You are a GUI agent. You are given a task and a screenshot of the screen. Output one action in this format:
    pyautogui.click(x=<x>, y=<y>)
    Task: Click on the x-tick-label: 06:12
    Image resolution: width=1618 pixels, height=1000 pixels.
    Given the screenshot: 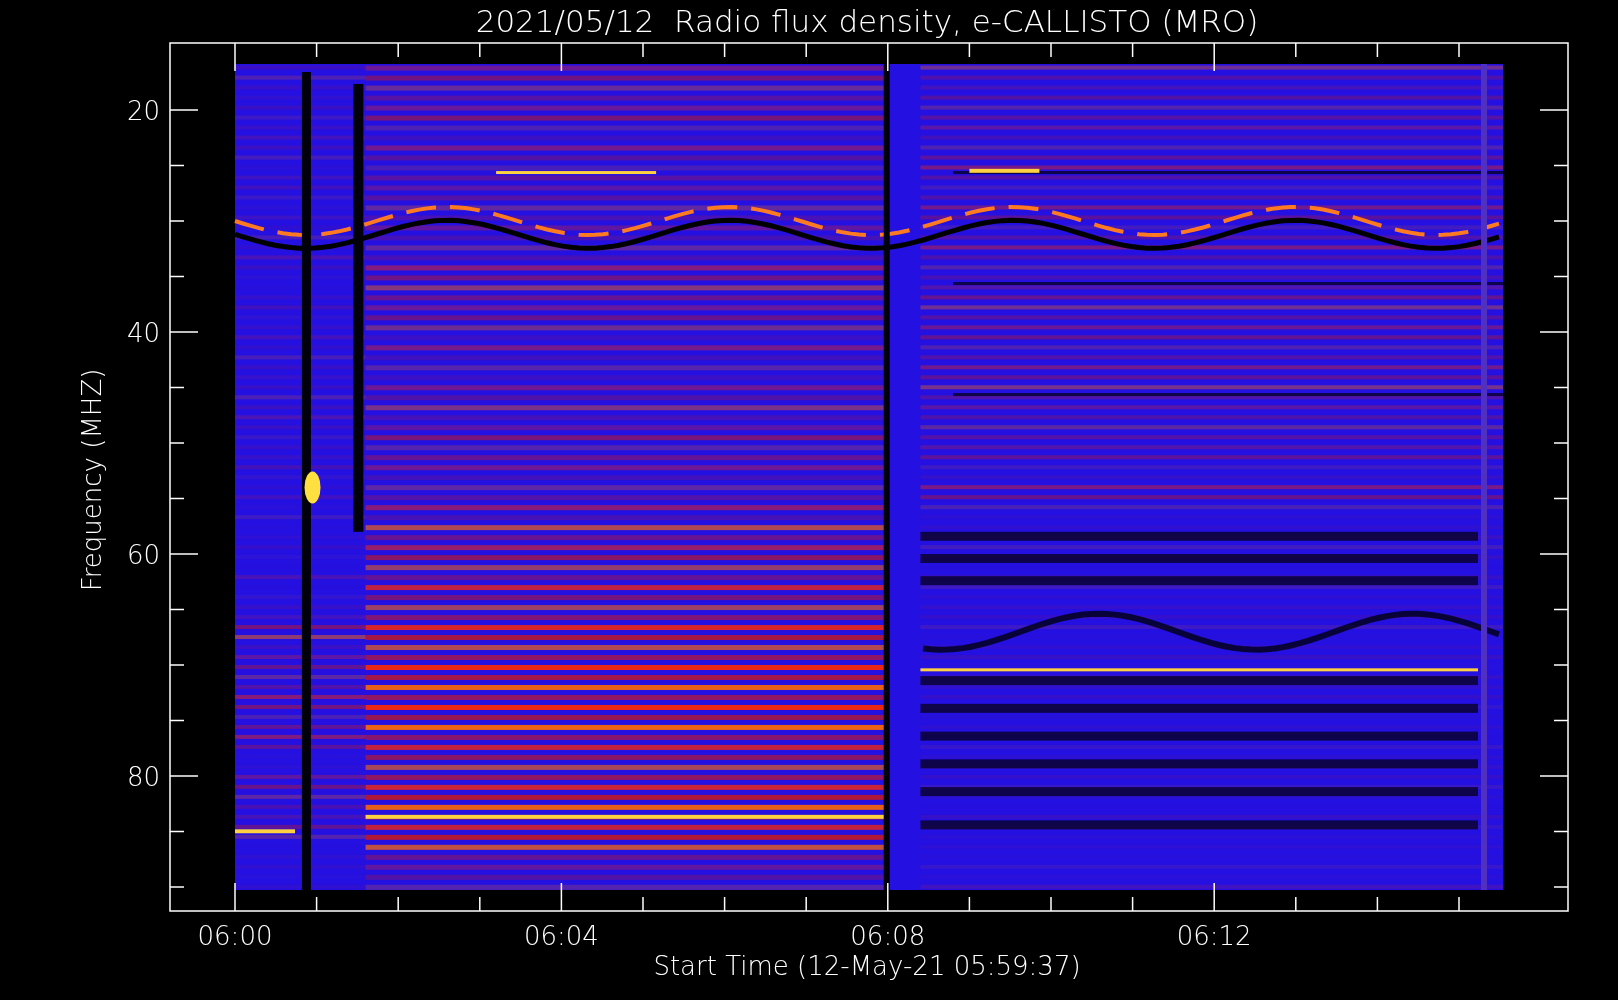 What is the action you would take?
    pyautogui.click(x=1214, y=936)
    